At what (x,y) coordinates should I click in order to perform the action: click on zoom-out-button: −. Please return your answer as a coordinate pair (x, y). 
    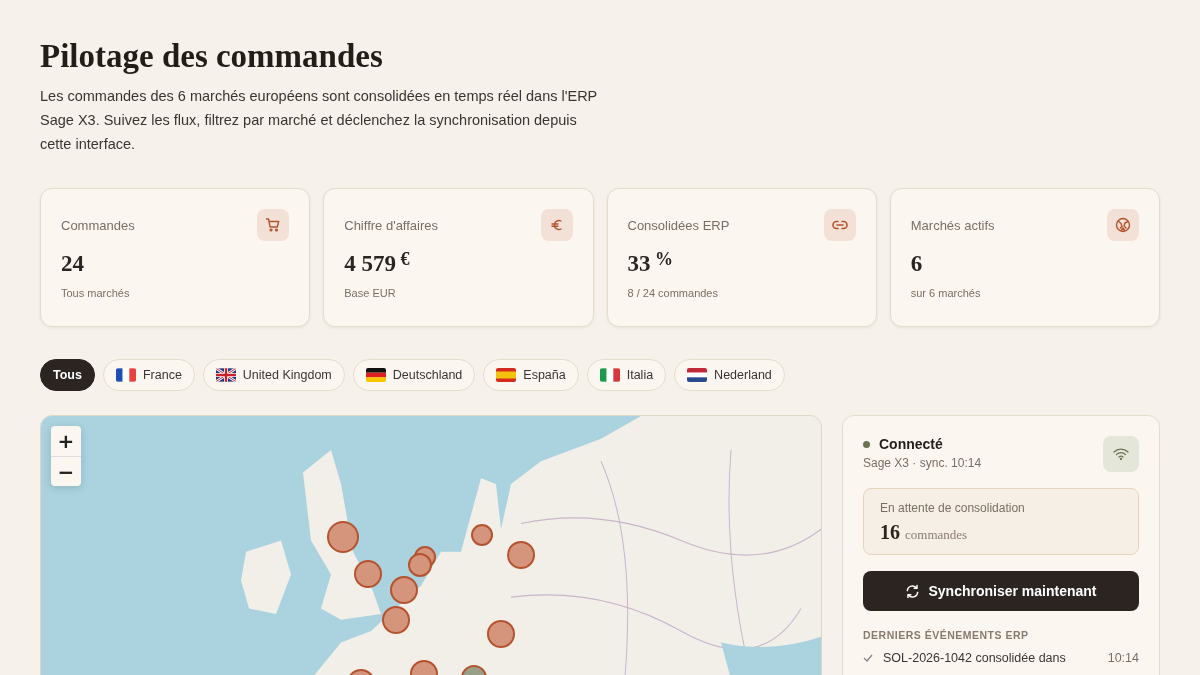
    Looking at the image, I should click on (66, 471).